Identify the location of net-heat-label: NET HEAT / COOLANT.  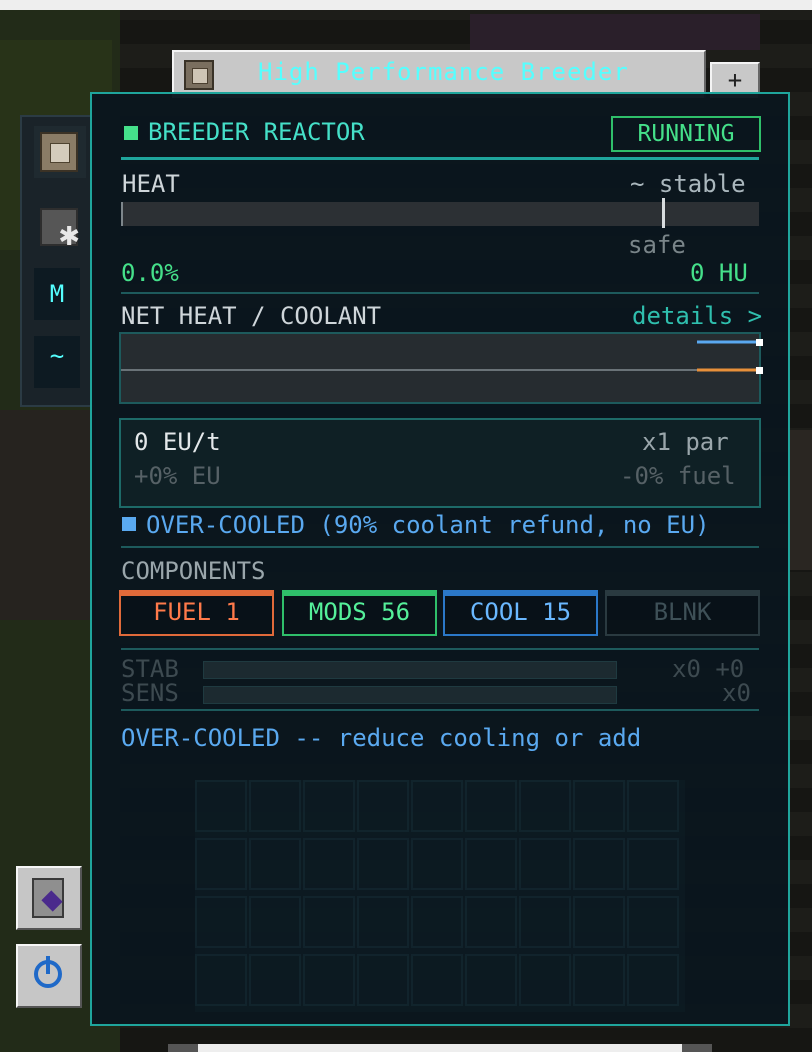
(251, 316).